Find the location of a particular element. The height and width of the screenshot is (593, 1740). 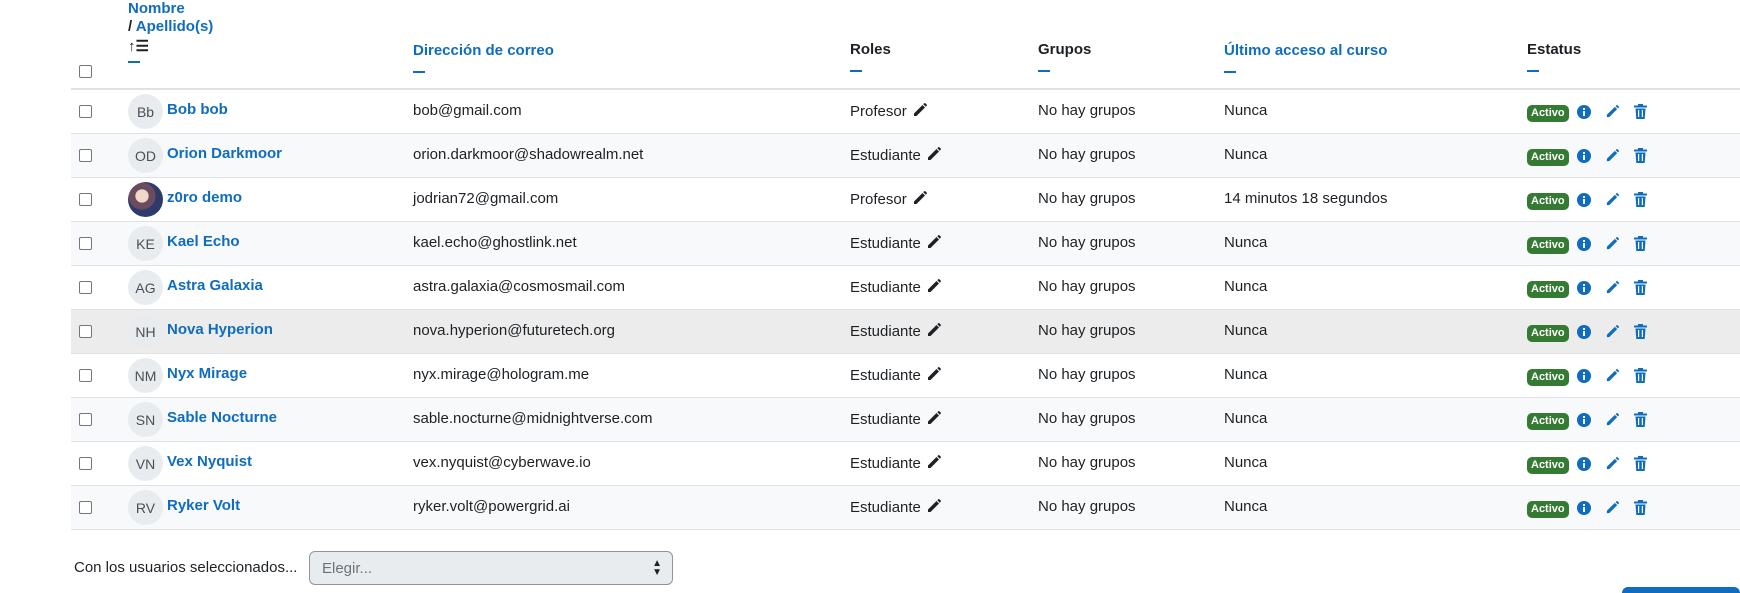

user-role-label: Estudiante is located at coordinates (885, 507).